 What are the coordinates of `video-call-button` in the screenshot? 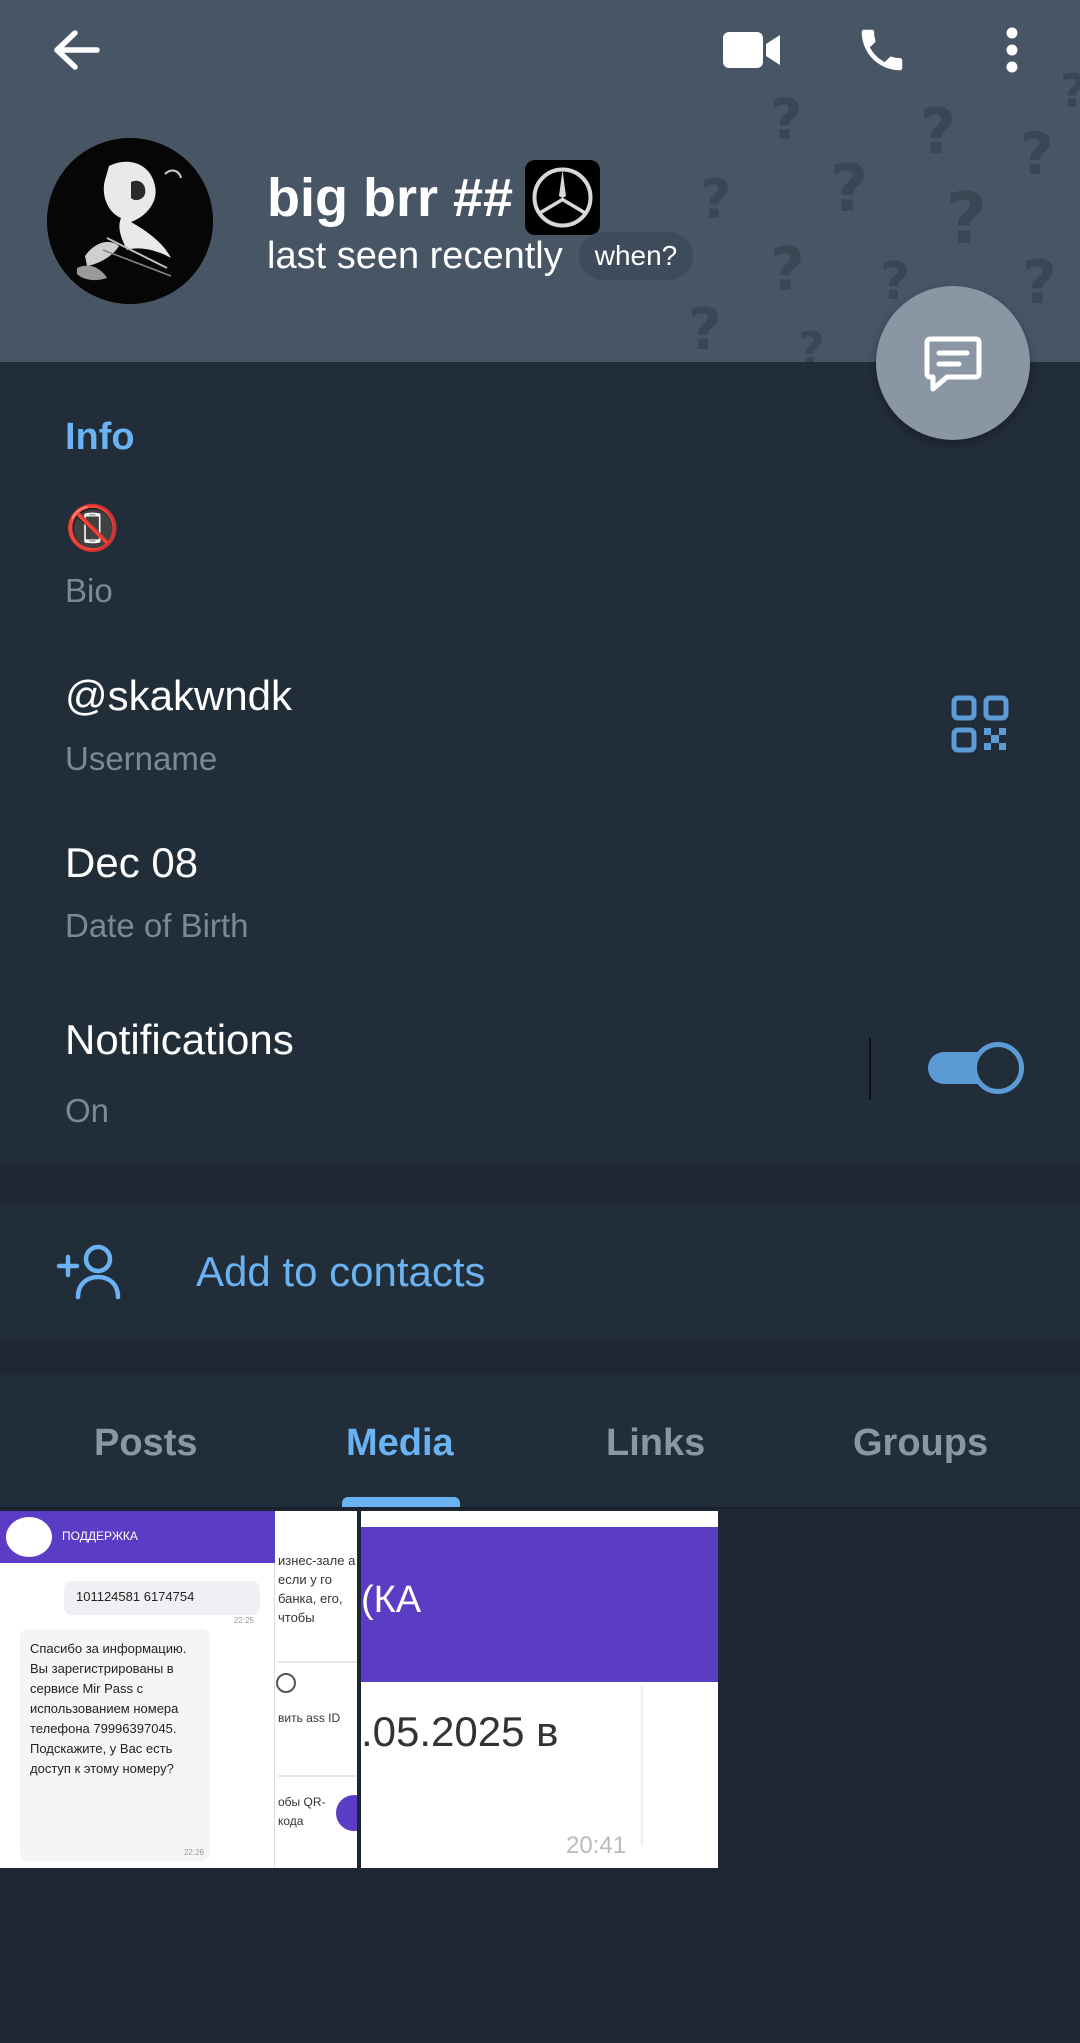 It's located at (752, 50).